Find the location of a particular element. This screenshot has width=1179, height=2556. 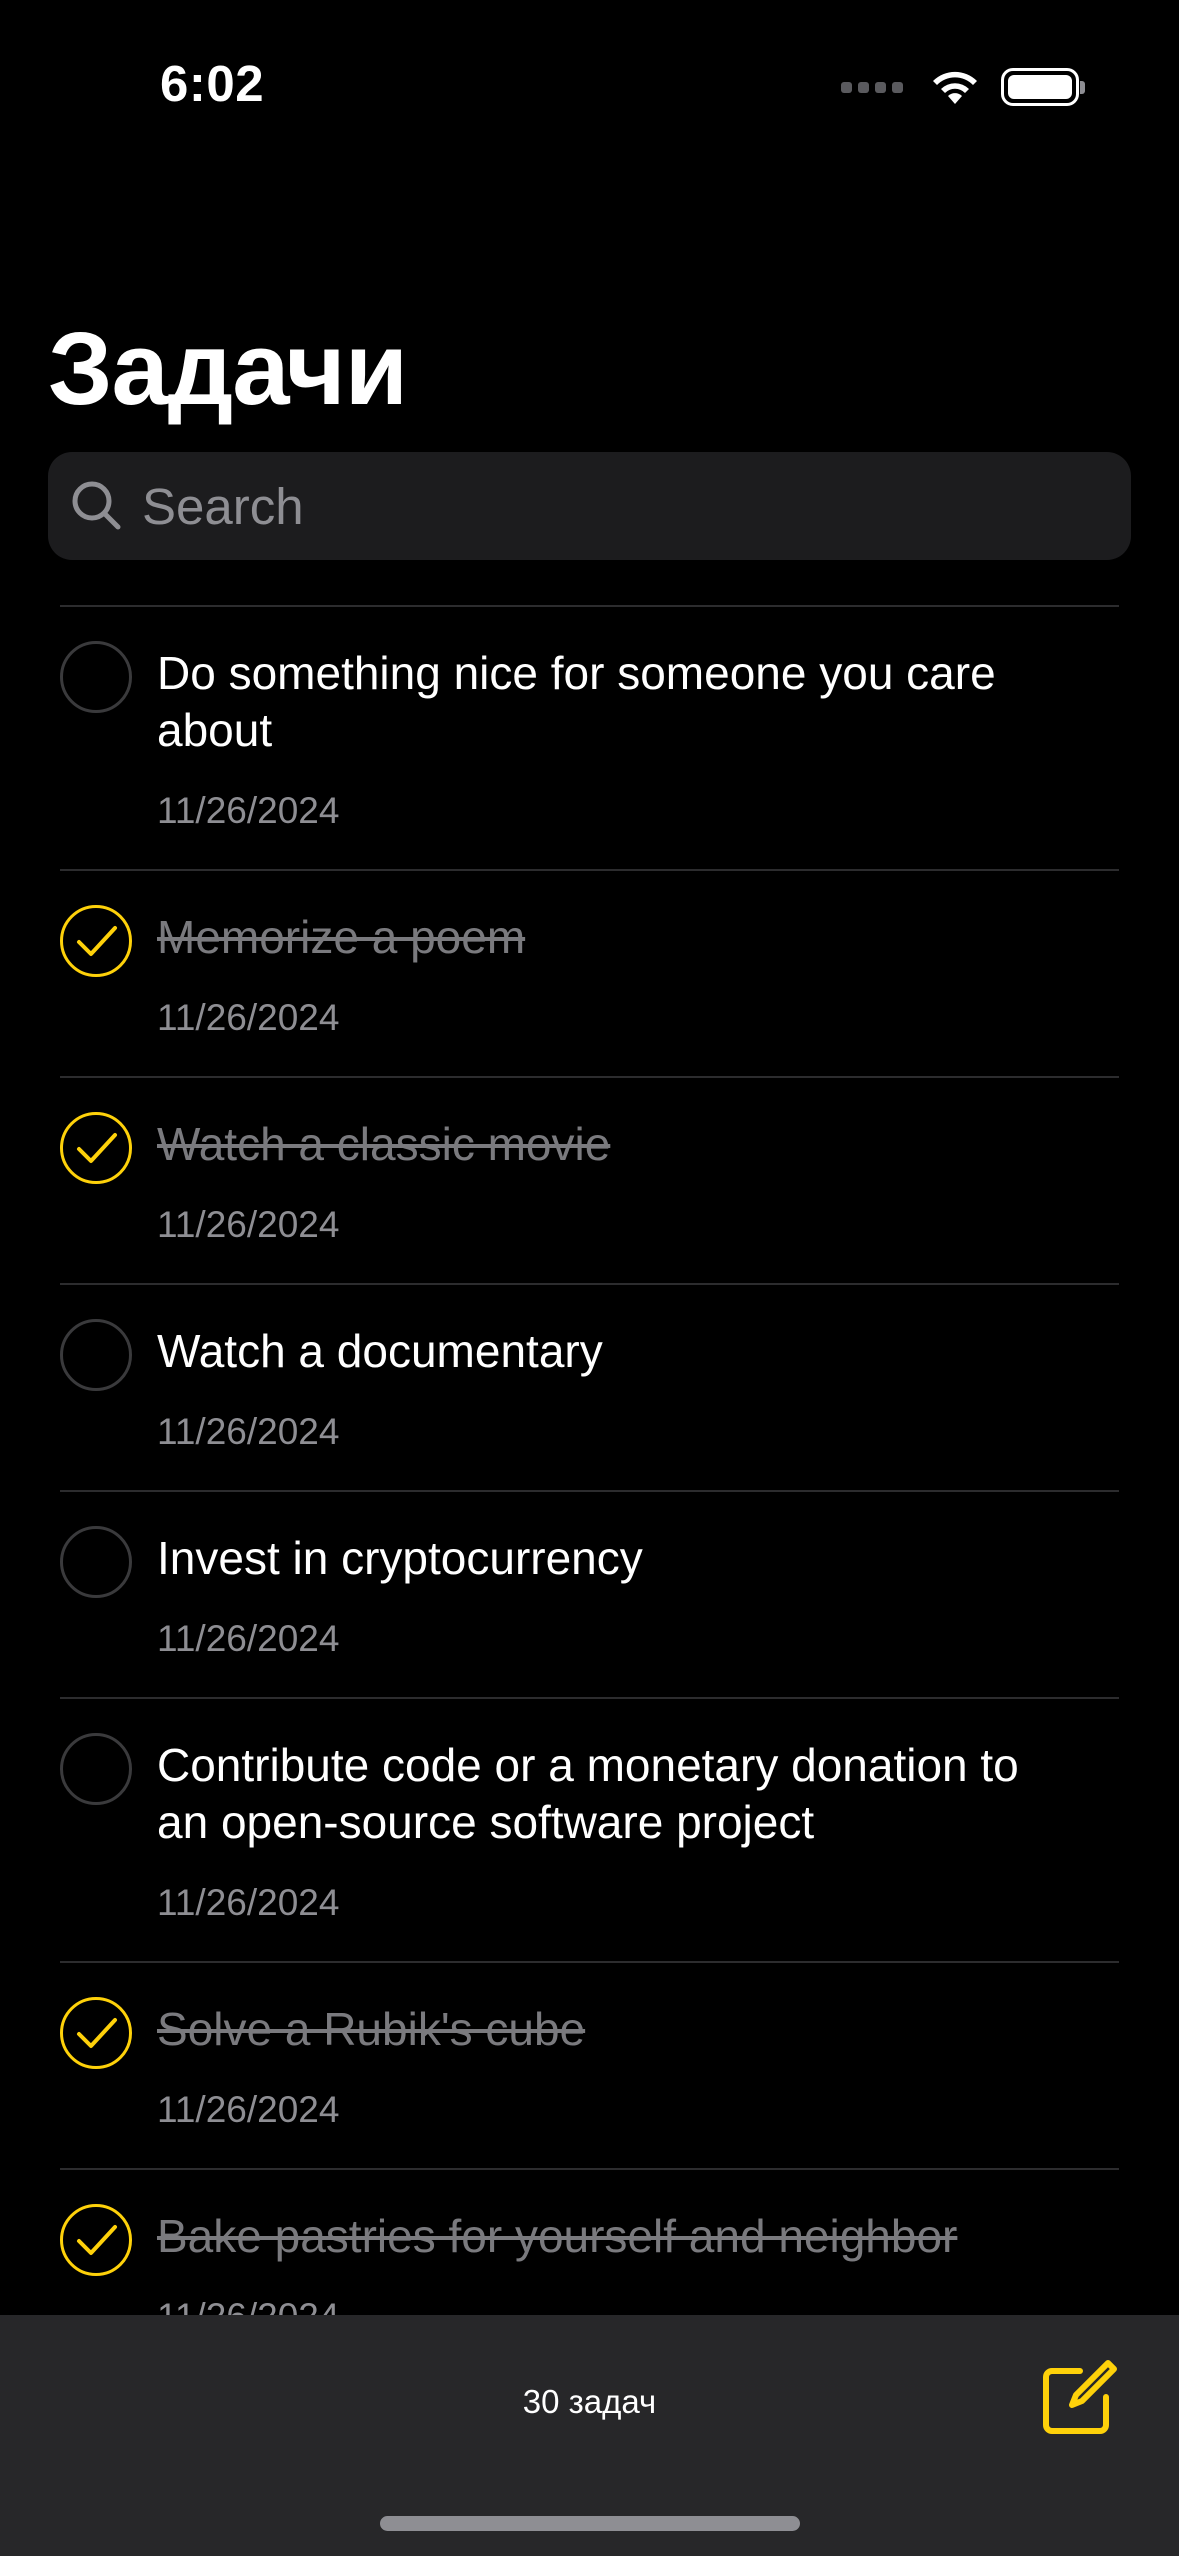

bottom-toolbar: 30 задач is located at coordinates (589, 2435).